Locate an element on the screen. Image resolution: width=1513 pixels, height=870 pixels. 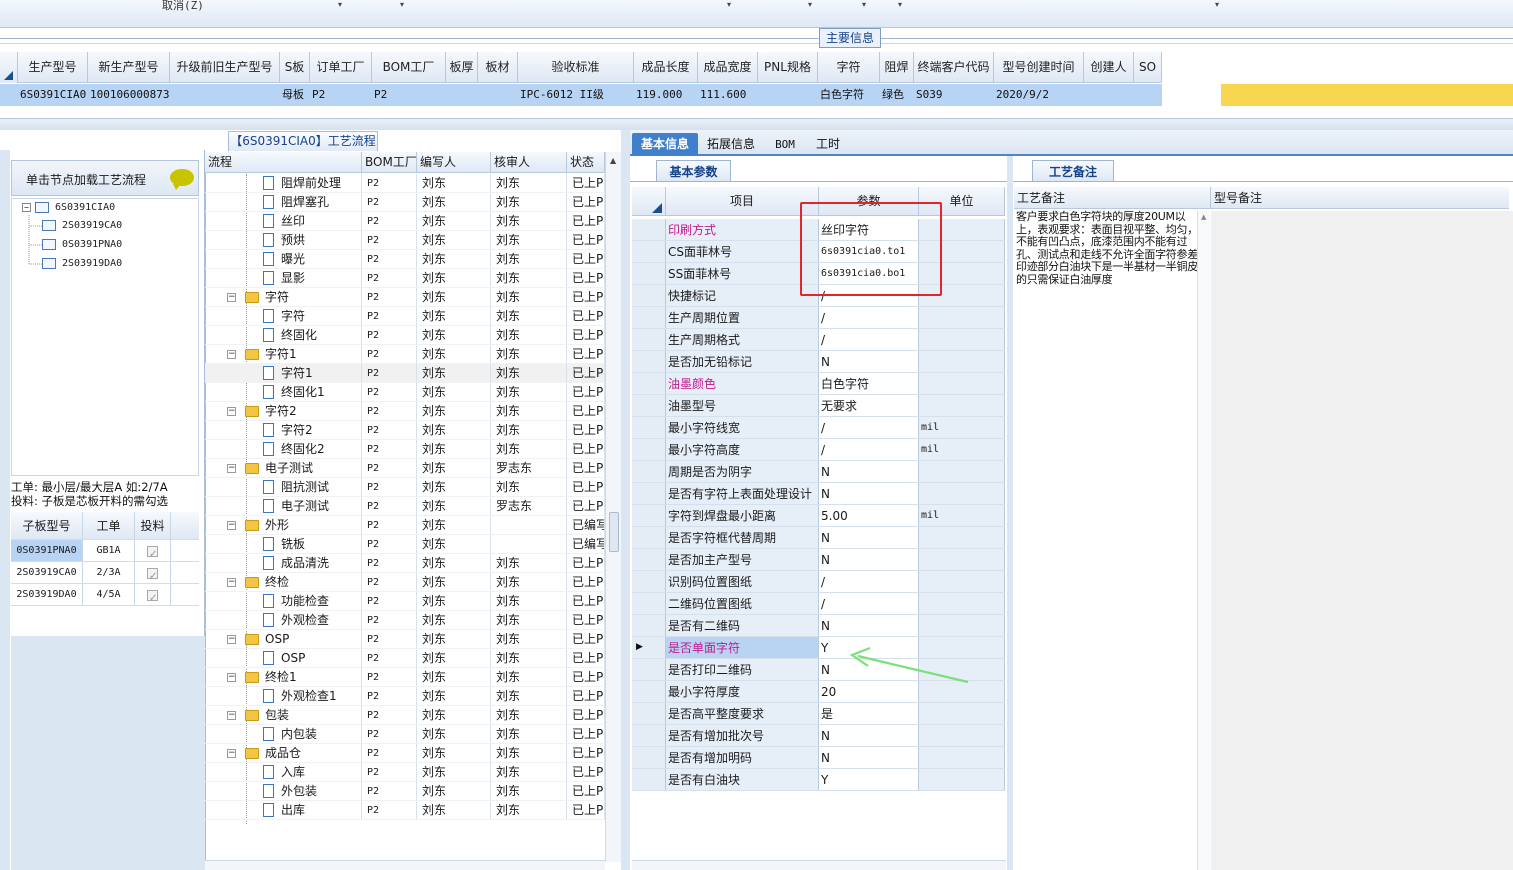
sub-model-cell: 0S0391PNA0 is located at coordinates (47, 550).